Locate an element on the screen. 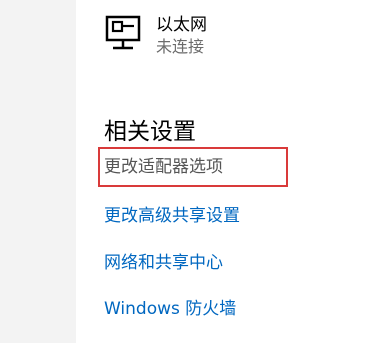 This screenshot has height=343, width=380. change-adapter-options-link: 更改适配器选项 is located at coordinates (163, 164).